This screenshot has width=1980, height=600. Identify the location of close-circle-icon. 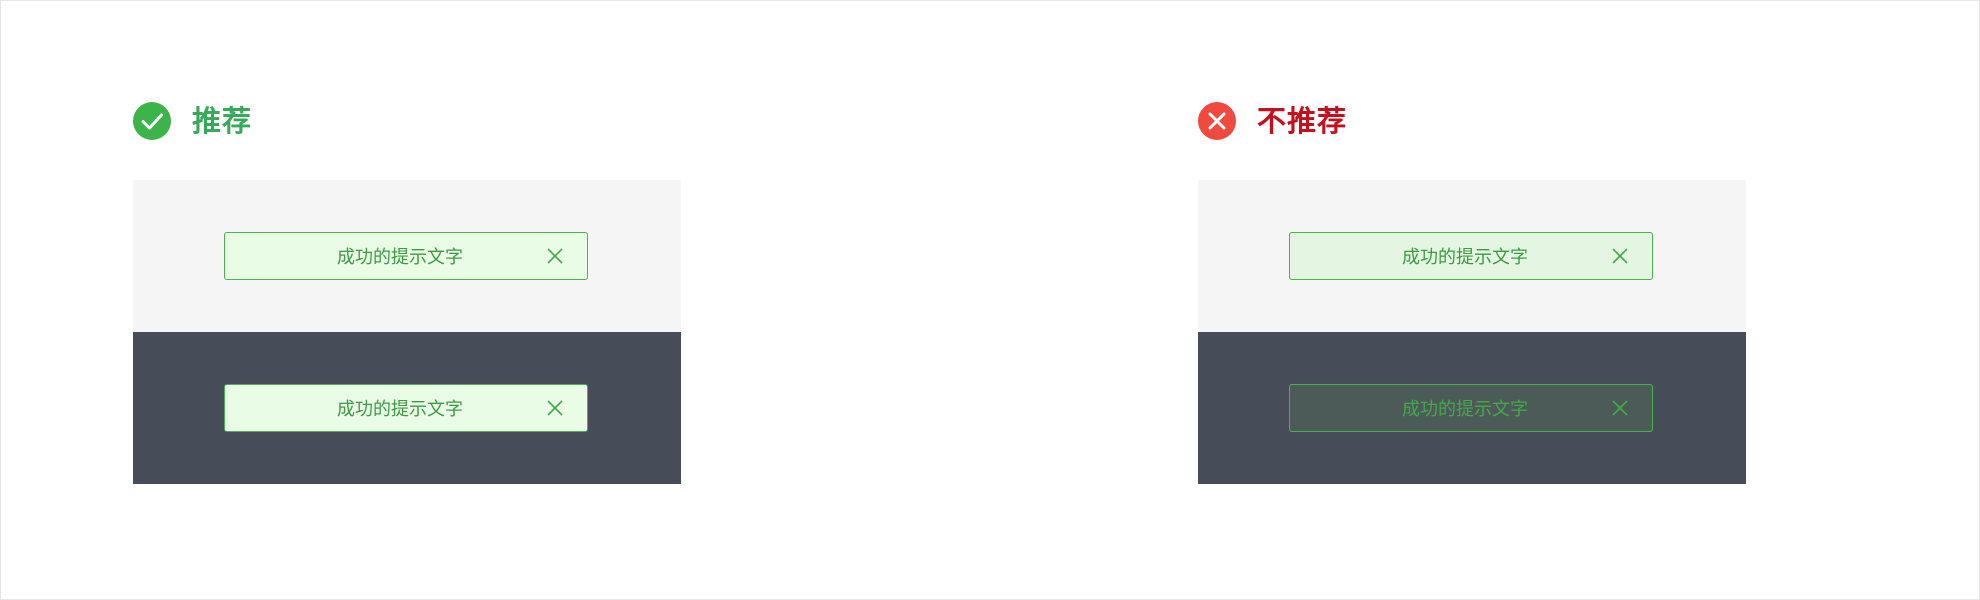
(1217, 121).